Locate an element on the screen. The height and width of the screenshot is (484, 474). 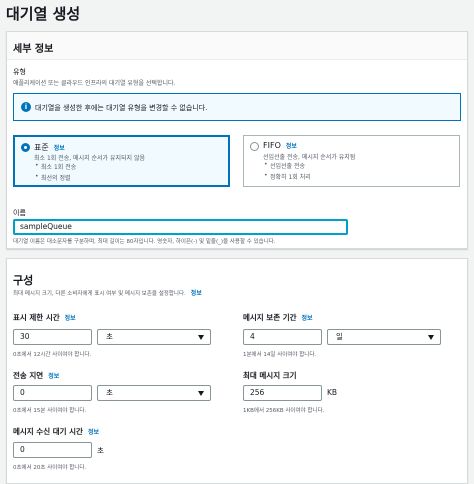
max-size-unit: KB is located at coordinates (332, 392).